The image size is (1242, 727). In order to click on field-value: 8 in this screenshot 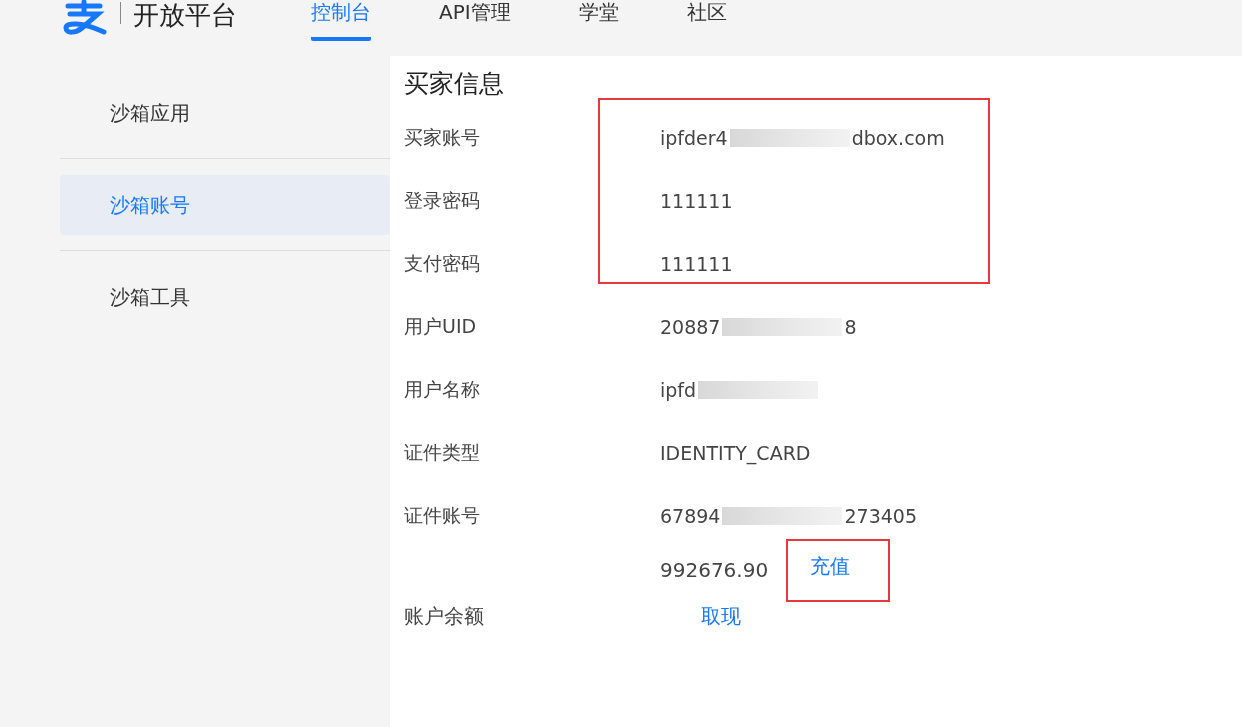, I will do `click(850, 326)`.